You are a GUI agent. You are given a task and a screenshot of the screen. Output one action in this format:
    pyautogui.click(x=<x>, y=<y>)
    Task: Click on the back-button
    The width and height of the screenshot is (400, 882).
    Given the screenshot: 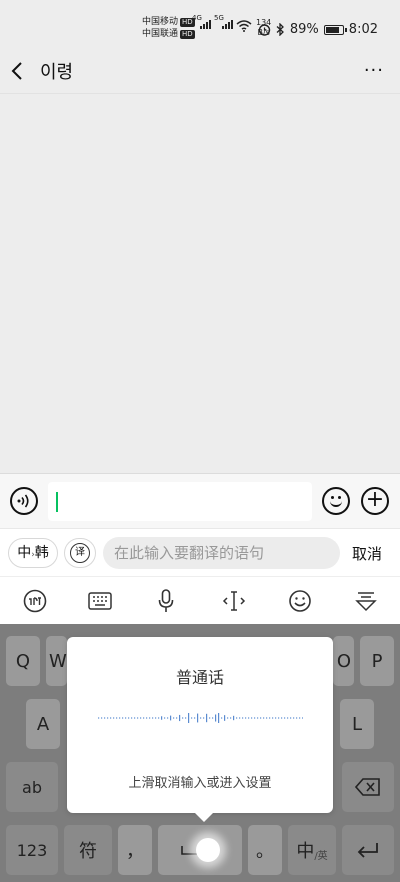 What is the action you would take?
    pyautogui.click(x=22, y=71)
    